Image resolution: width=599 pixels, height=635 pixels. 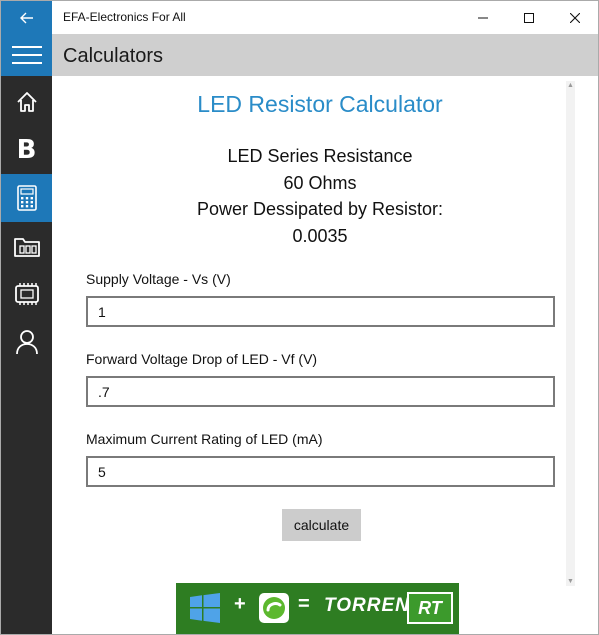 I want to click on result-label-resistance: LED Series Resistance, so click(x=320, y=156).